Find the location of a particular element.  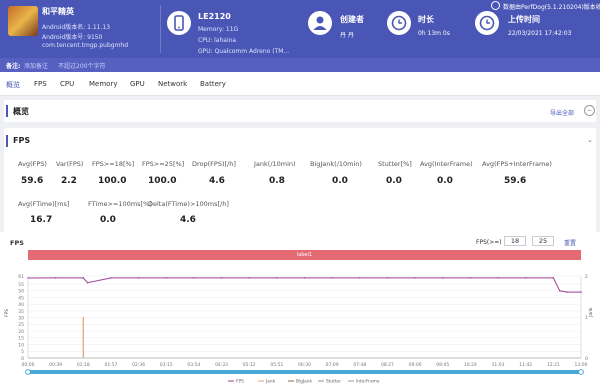

x-tick-label: 01:57 is located at coordinates (110, 365).